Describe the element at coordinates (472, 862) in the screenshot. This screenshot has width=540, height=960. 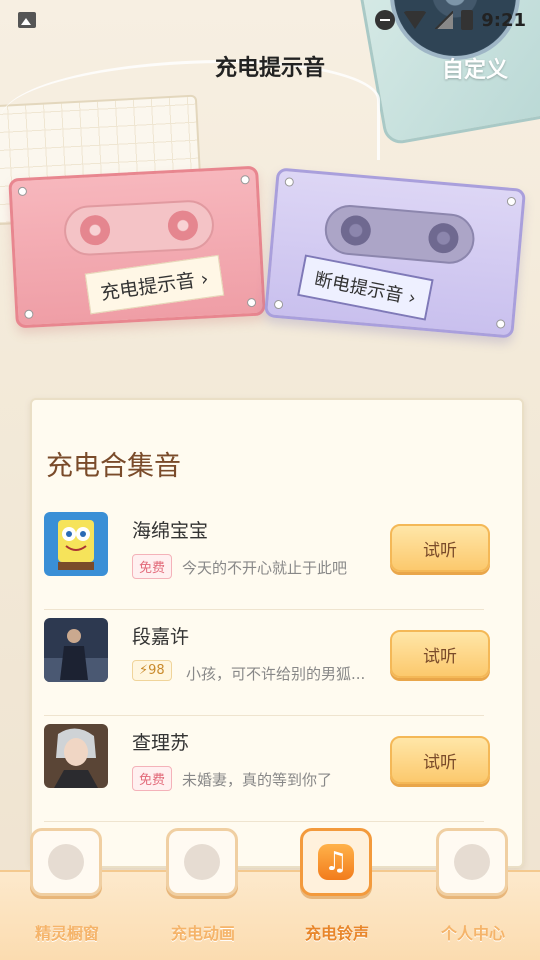
I see `person-icon` at that location.